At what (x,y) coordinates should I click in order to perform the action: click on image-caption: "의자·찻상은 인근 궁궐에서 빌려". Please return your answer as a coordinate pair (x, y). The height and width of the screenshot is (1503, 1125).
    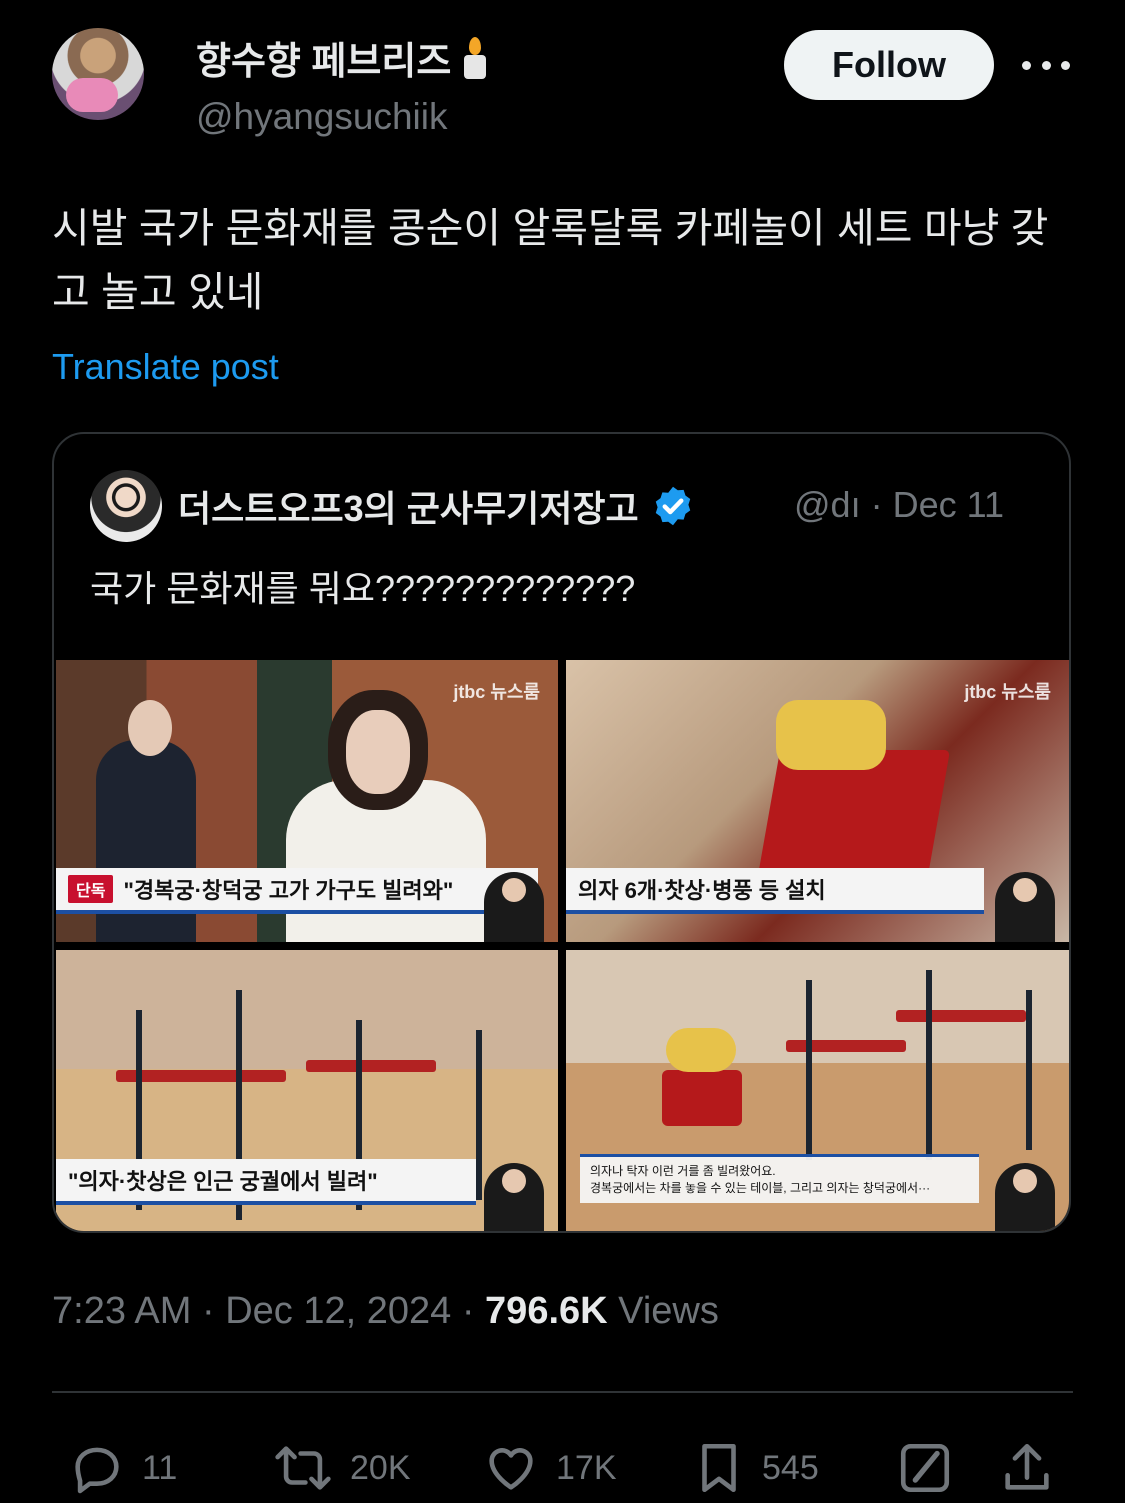
    Looking at the image, I should click on (266, 1182).